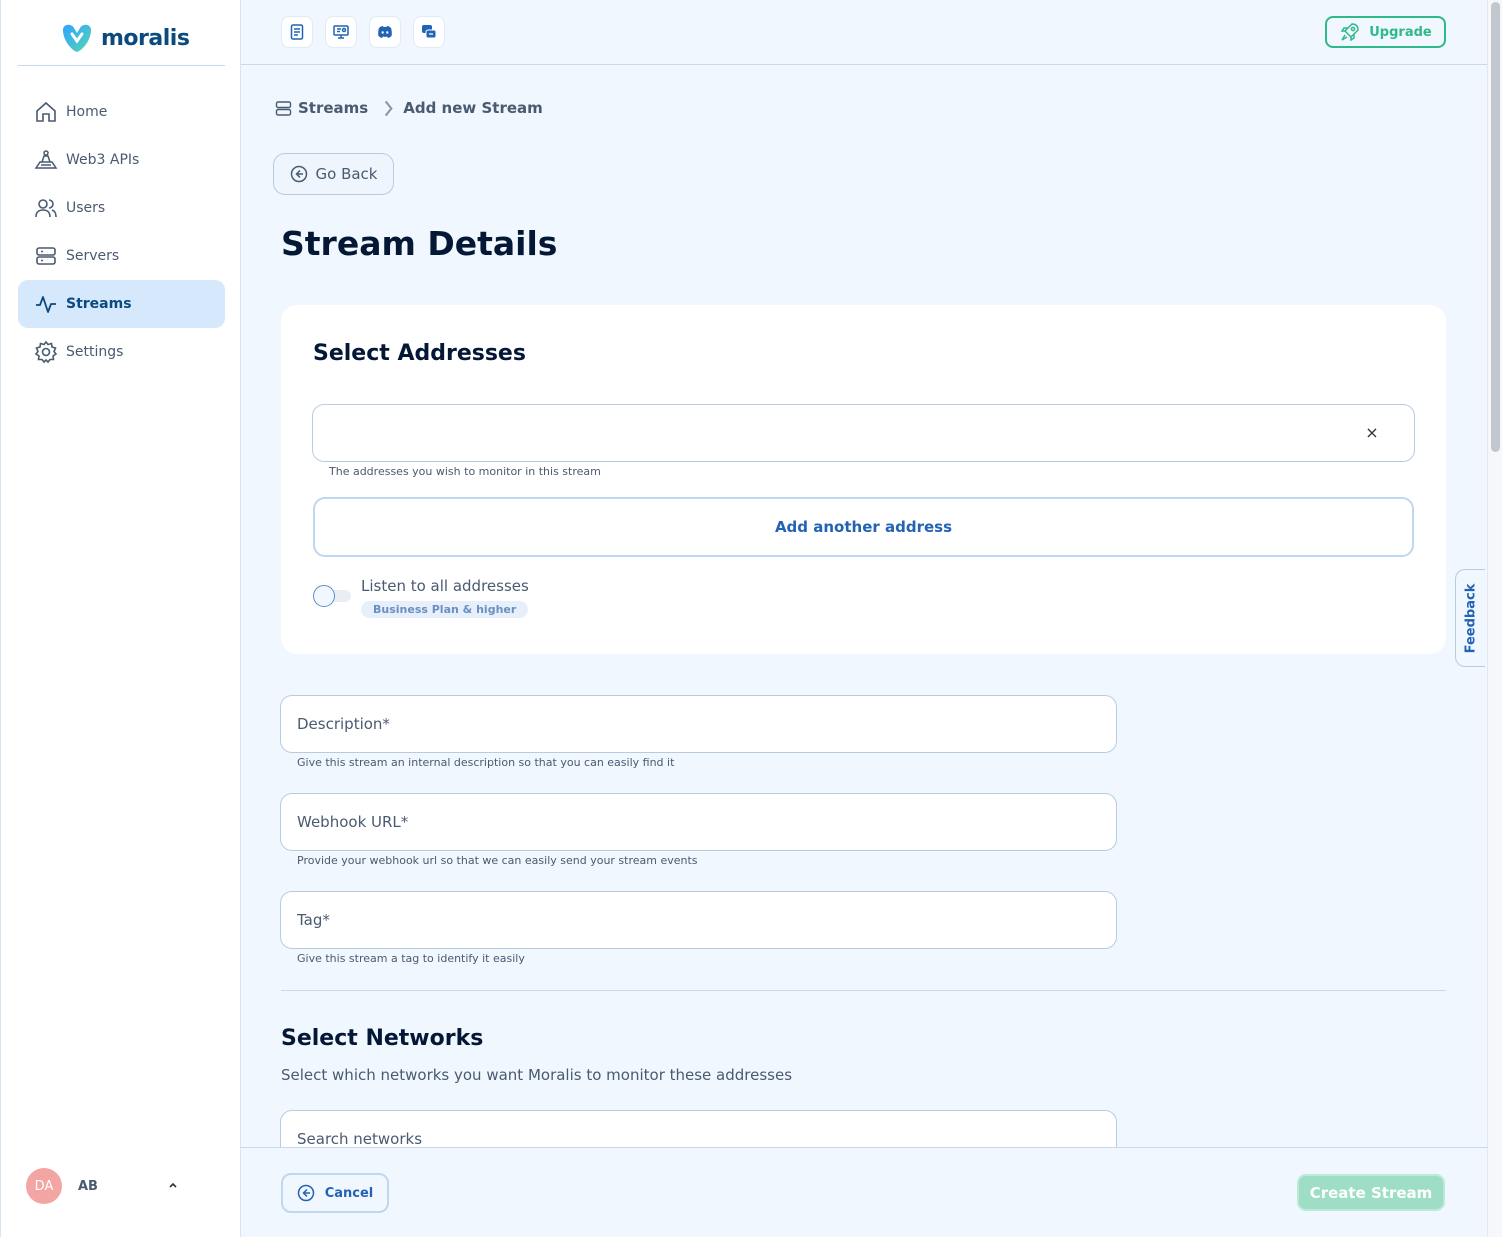  I want to click on tag-input, so click(706, 920).